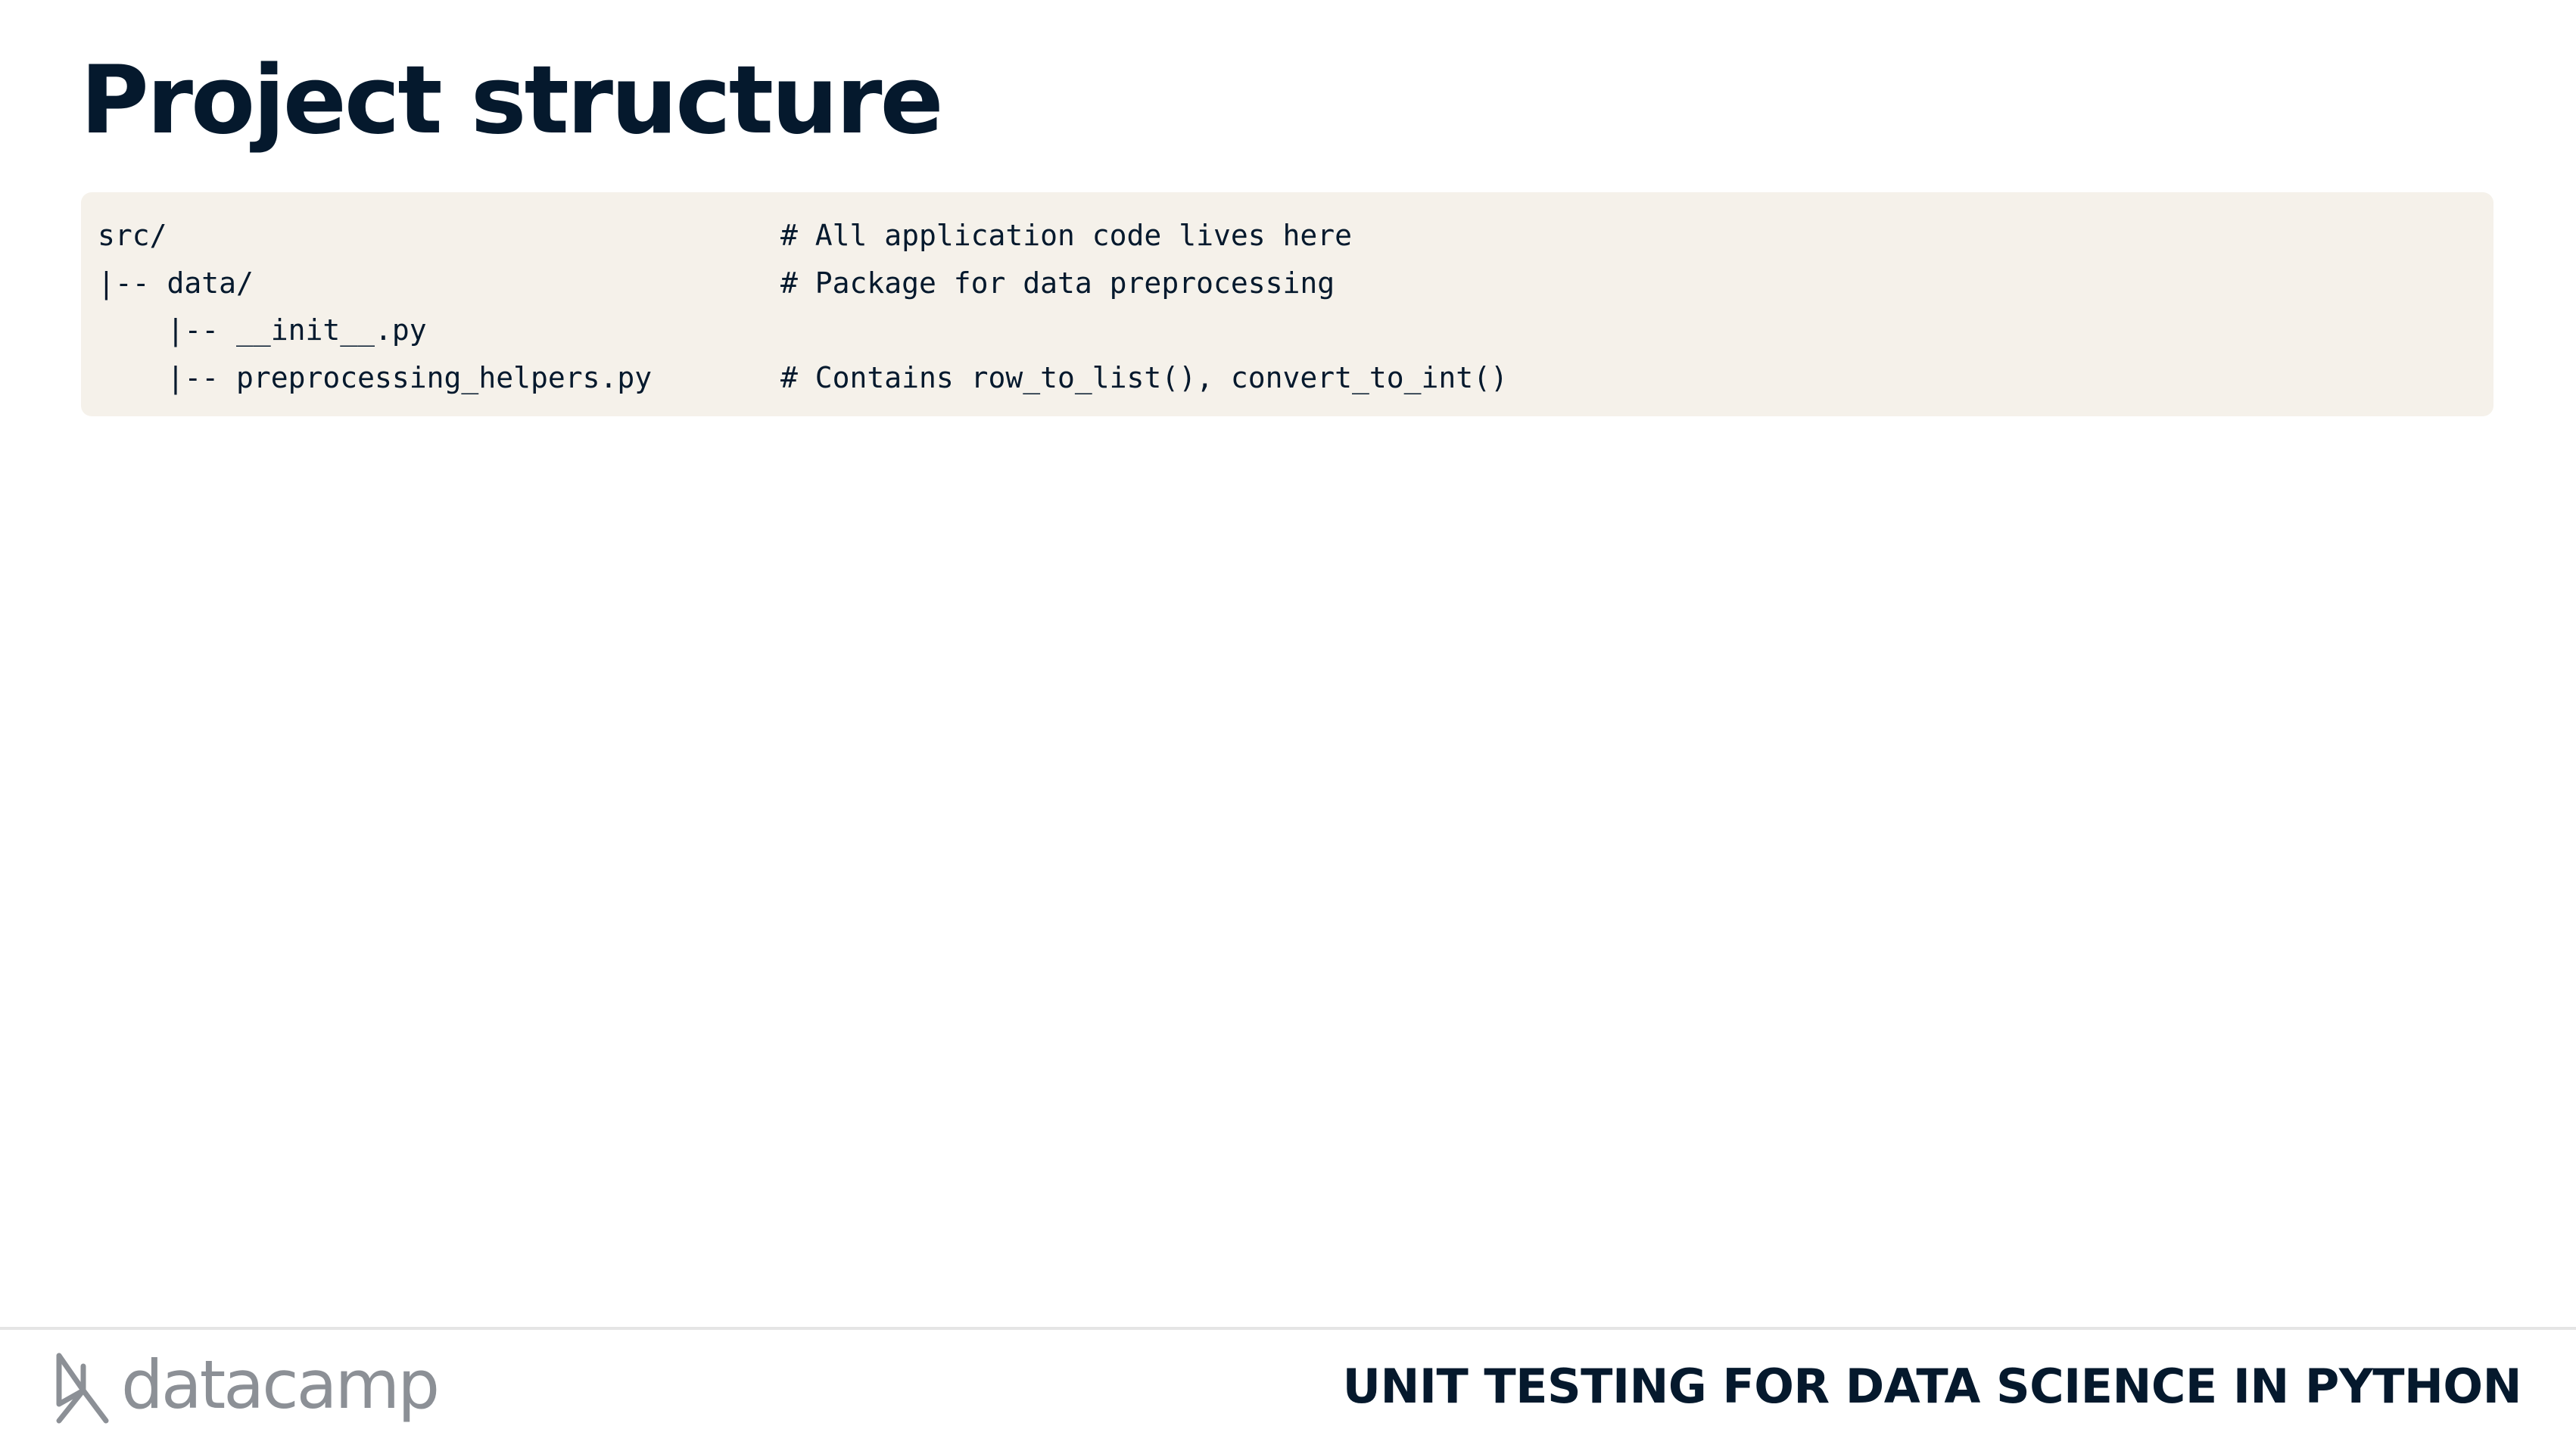 The image size is (2576, 1451). Describe the element at coordinates (280, 1385) in the screenshot. I see `logo-wordmark: datacamp` at that location.